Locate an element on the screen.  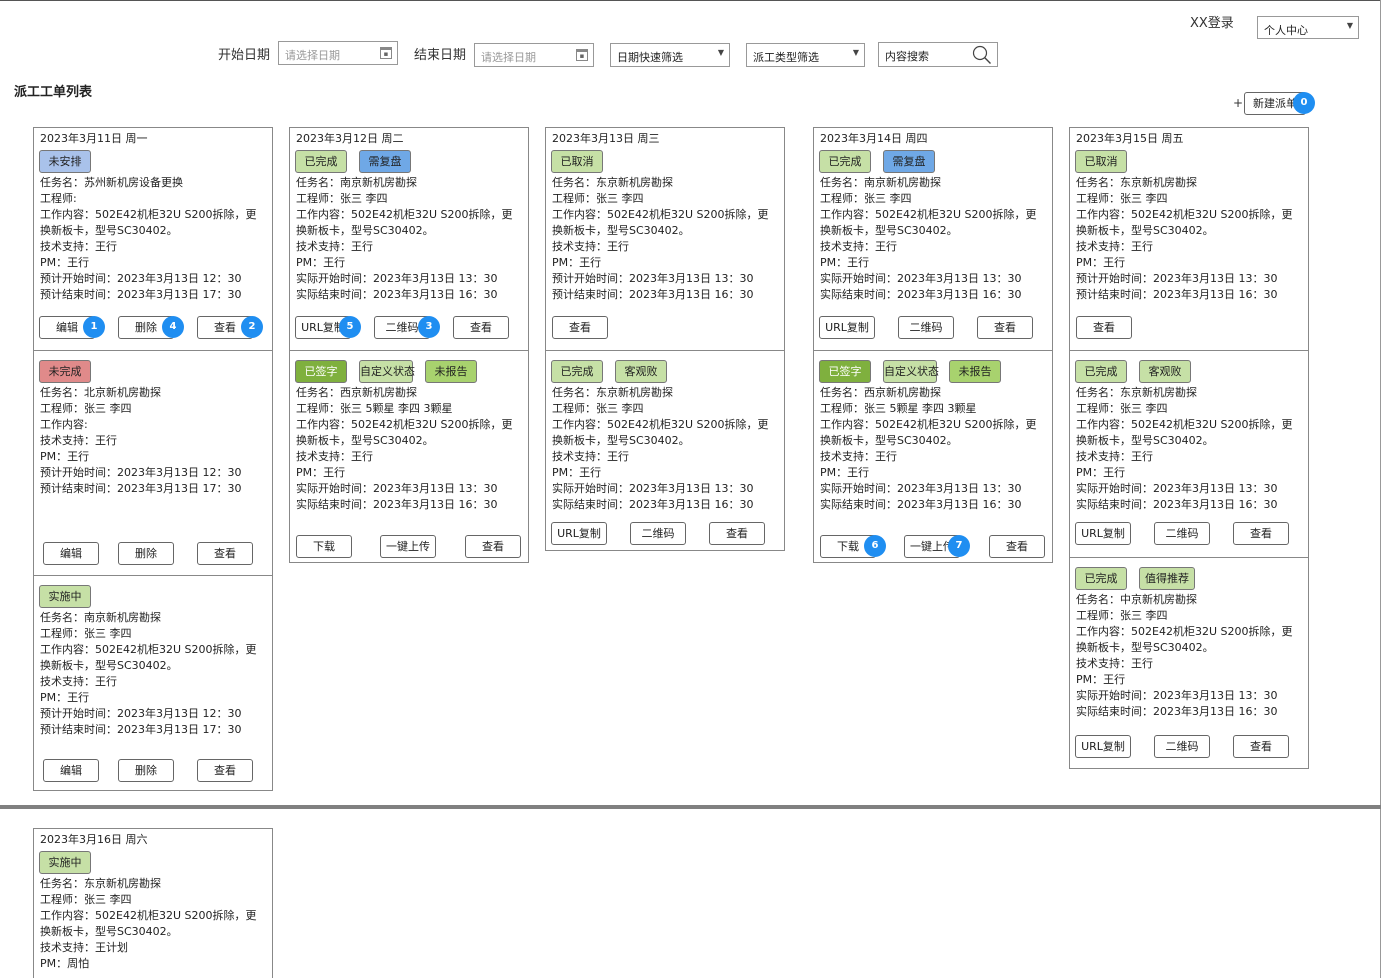
step-marker: 7 is located at coordinates (959, 546).